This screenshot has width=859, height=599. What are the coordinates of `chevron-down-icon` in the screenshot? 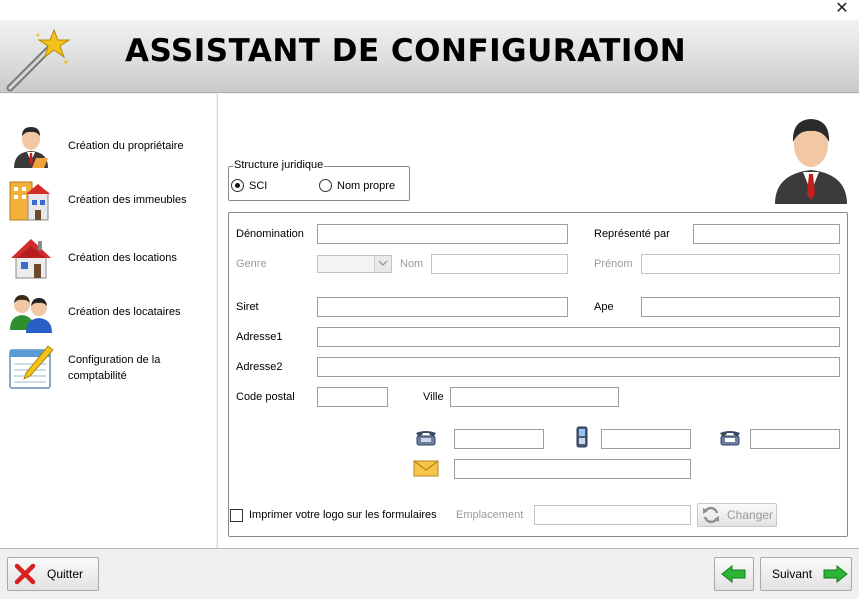 It's located at (382, 264).